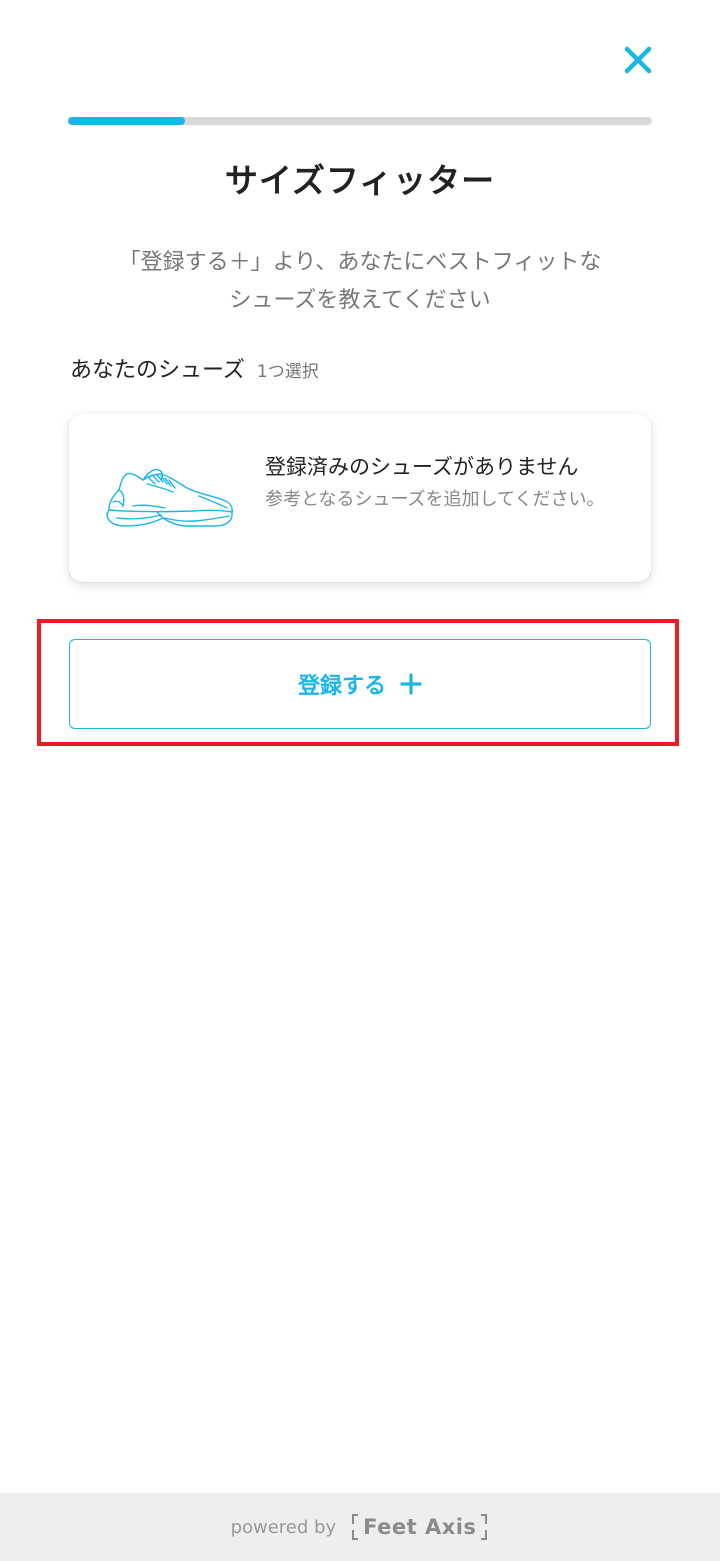 The width and height of the screenshot is (720, 1561). Describe the element at coordinates (411, 684) in the screenshot. I see `plus-icon` at that location.